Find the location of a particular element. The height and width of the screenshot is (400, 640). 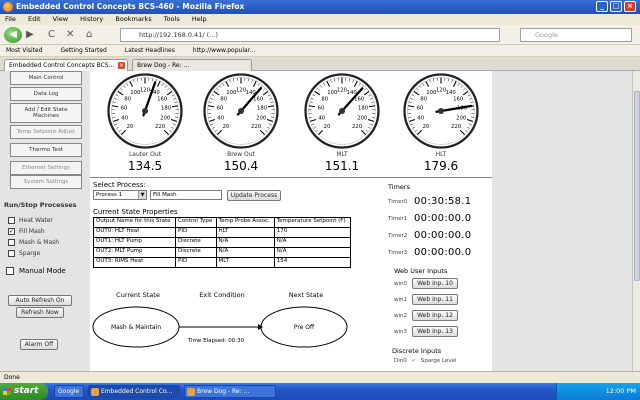

process-checkbox-fill-mash: ✓ is located at coordinates (11, 231).